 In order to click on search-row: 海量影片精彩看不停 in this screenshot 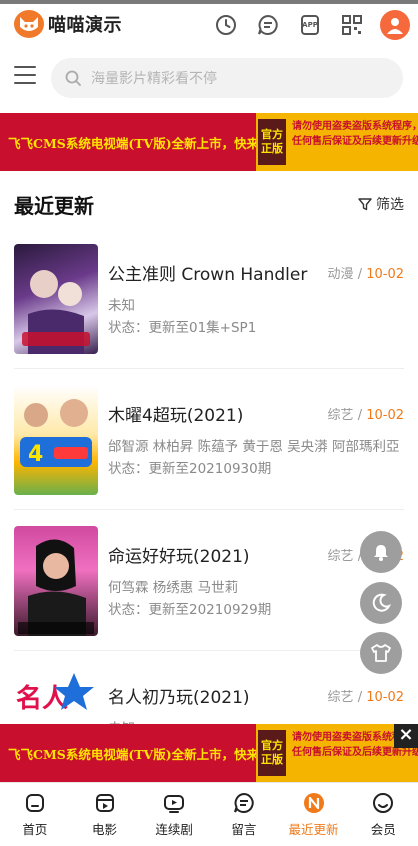, I will do `click(209, 78)`.